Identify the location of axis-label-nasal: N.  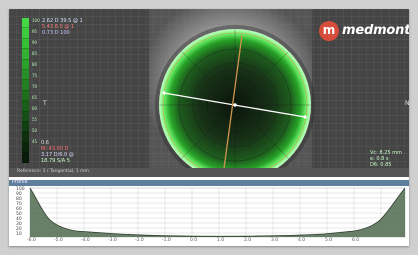
(407, 103).